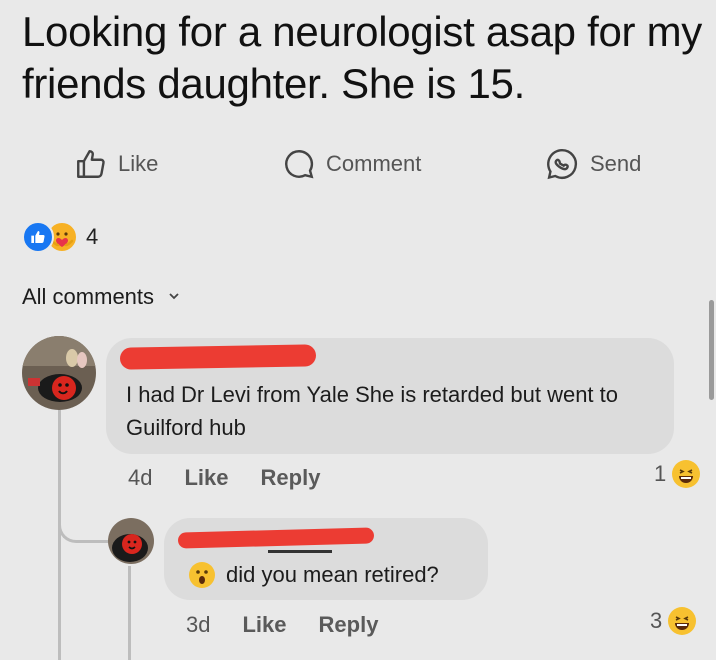 The height and width of the screenshot is (660, 716). What do you see at coordinates (711, 350) in the screenshot?
I see `scrollbar` at bounding box center [711, 350].